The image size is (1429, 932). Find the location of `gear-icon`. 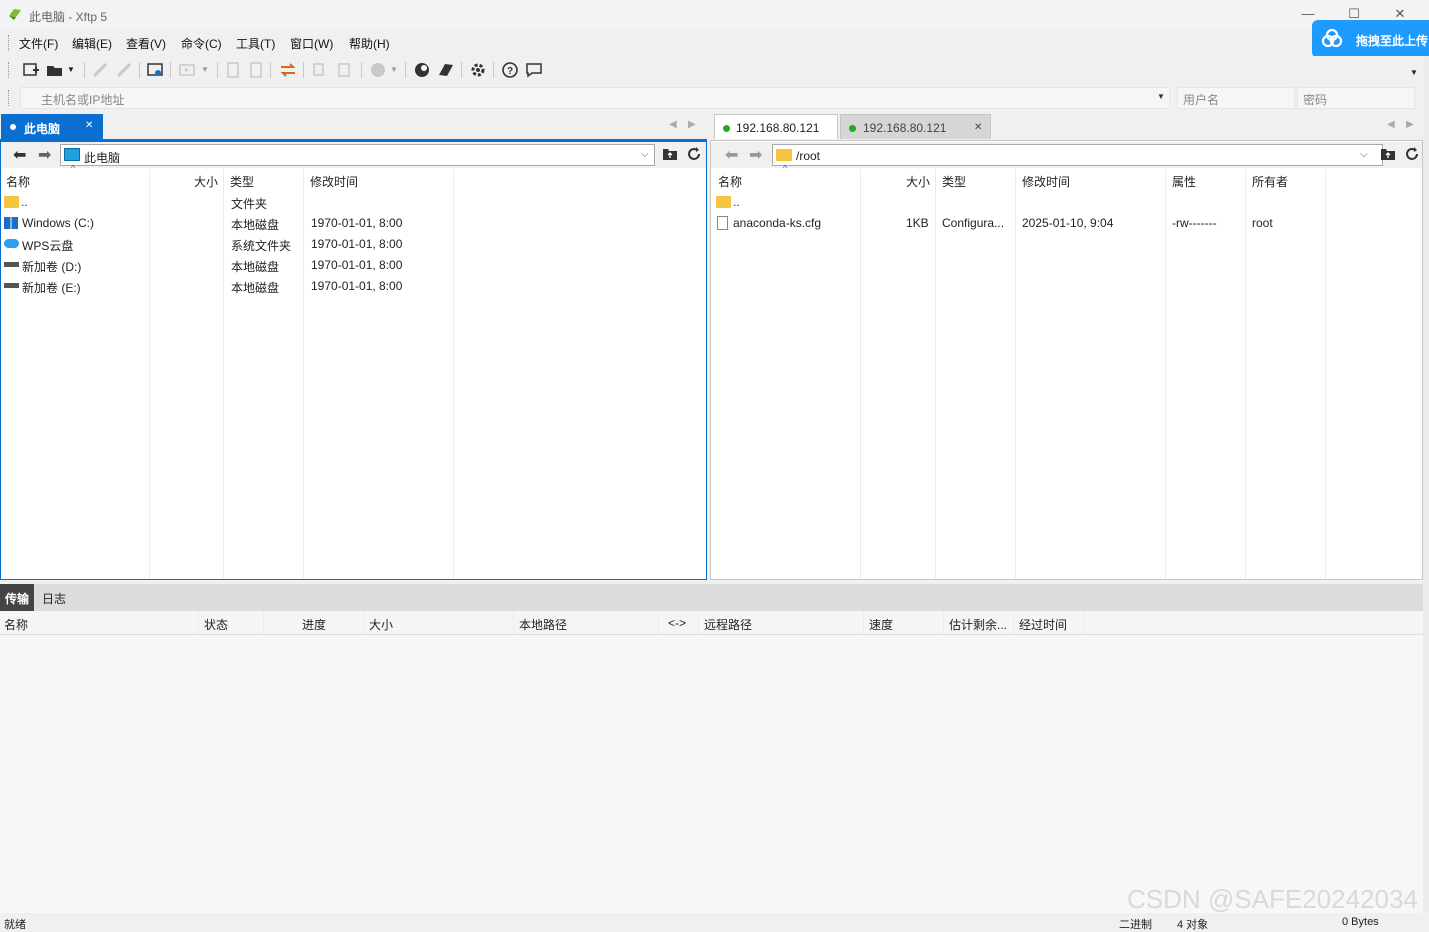

gear-icon is located at coordinates (478, 70).